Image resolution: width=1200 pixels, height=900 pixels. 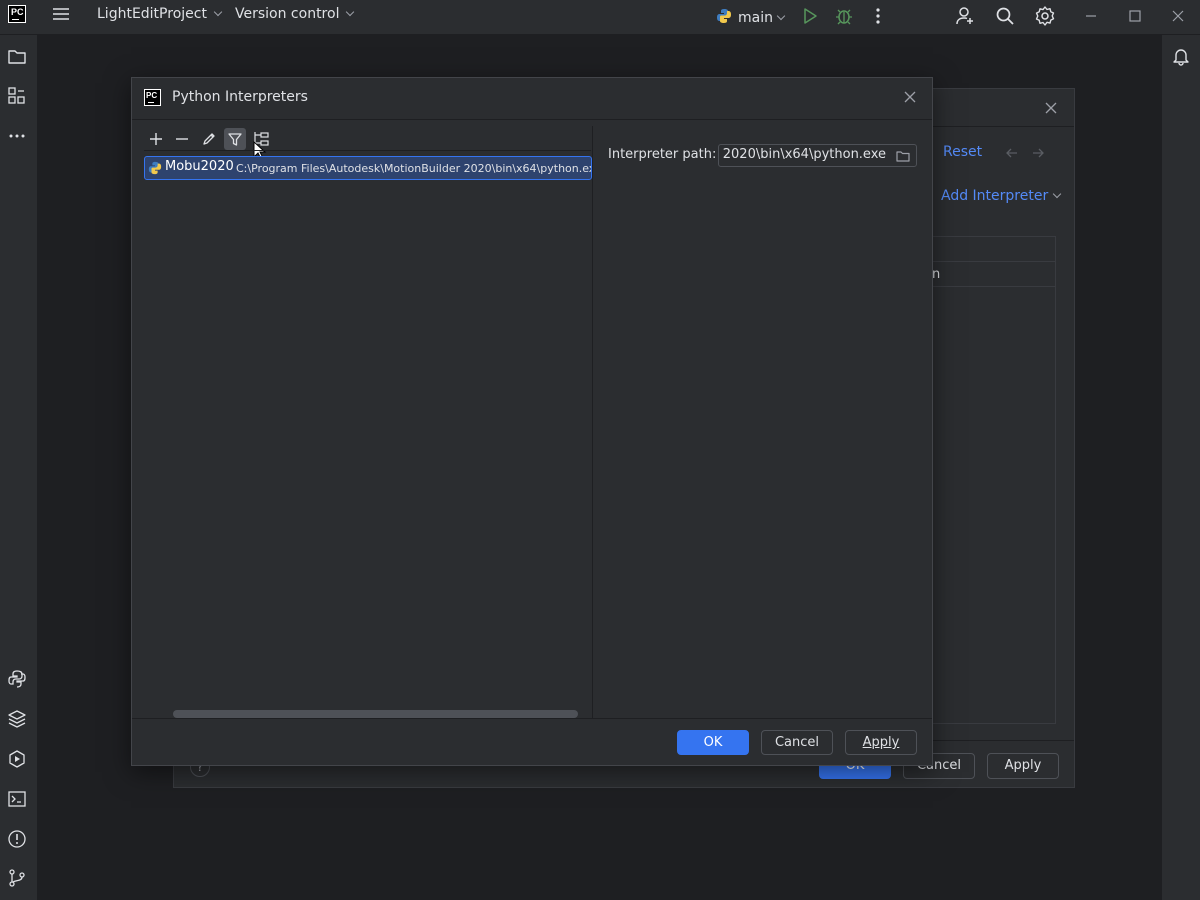 I want to click on window-close-icon, so click(x=1178, y=16).